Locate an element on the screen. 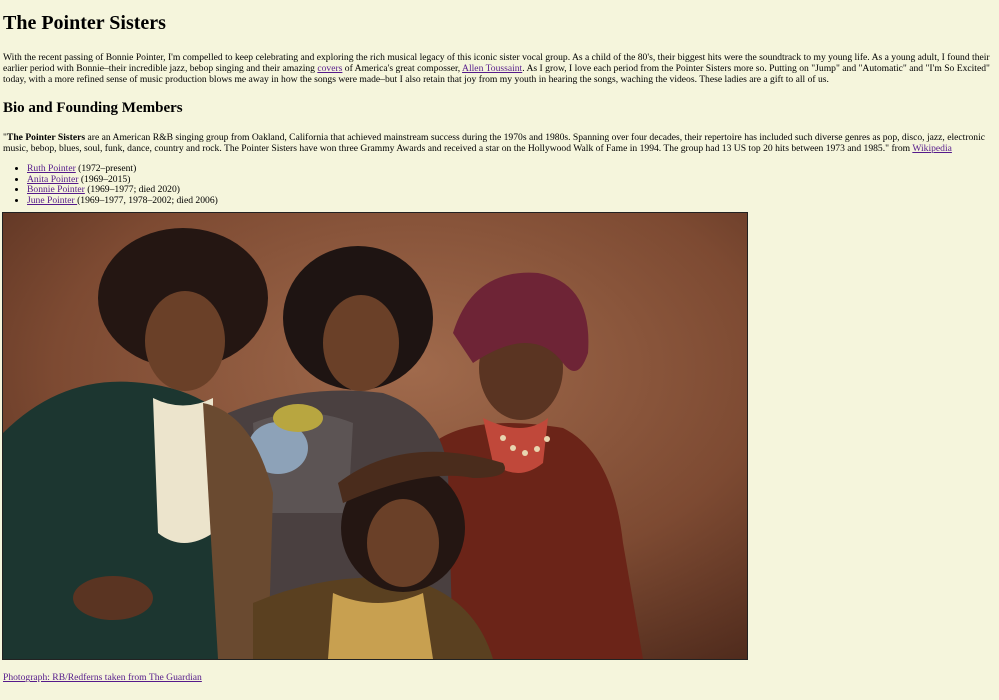  member-link-bonnie: Bonnie Pointer is located at coordinates (56, 189).